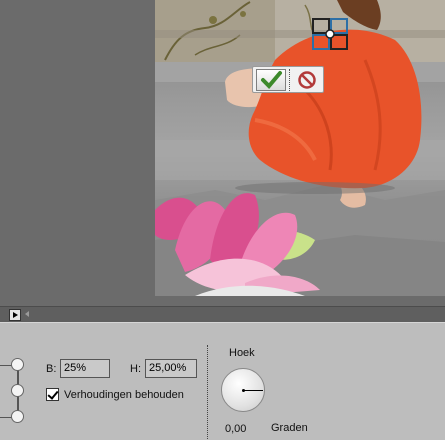 This screenshot has height=440, width=445. I want to click on height-field: 25,00%, so click(171, 368).